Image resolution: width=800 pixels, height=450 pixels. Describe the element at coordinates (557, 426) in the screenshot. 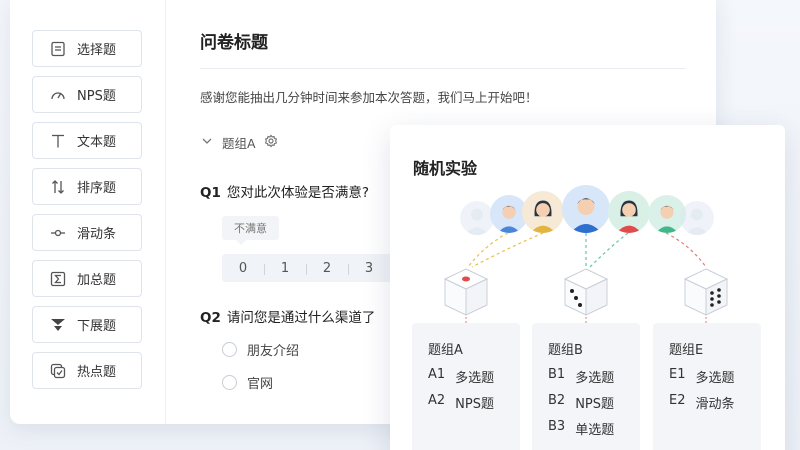

I see `question-code: B3` at that location.